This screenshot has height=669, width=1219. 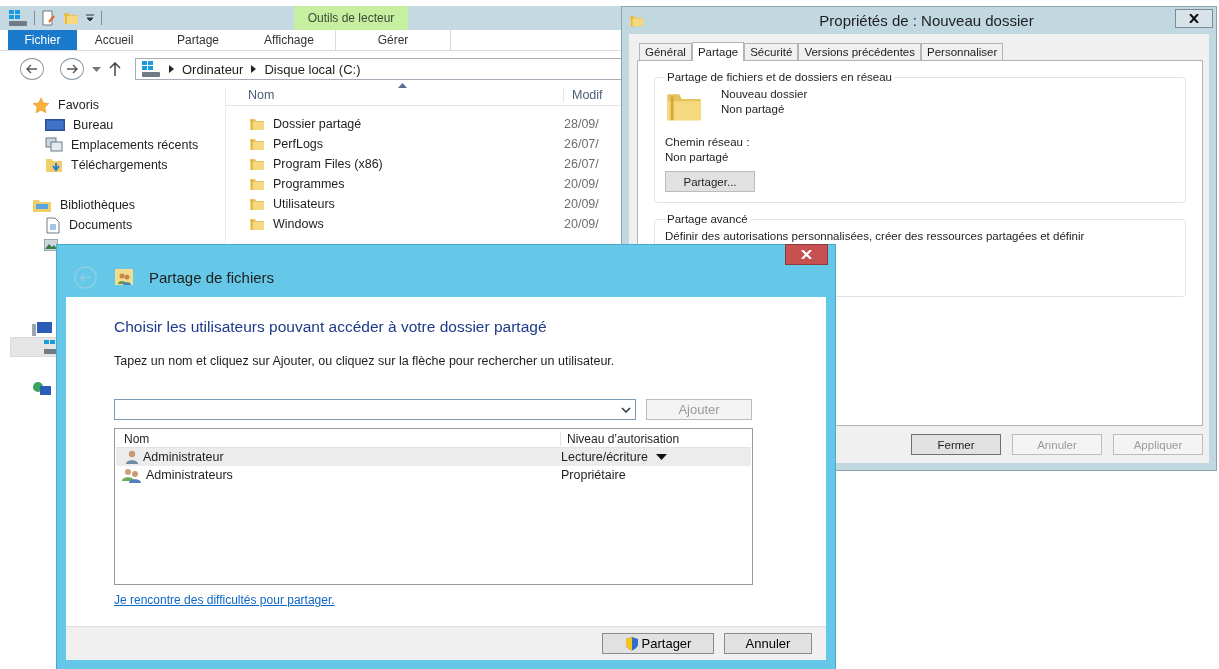 What do you see at coordinates (707, 219) in the screenshot?
I see `group-title: Partage avancé` at bounding box center [707, 219].